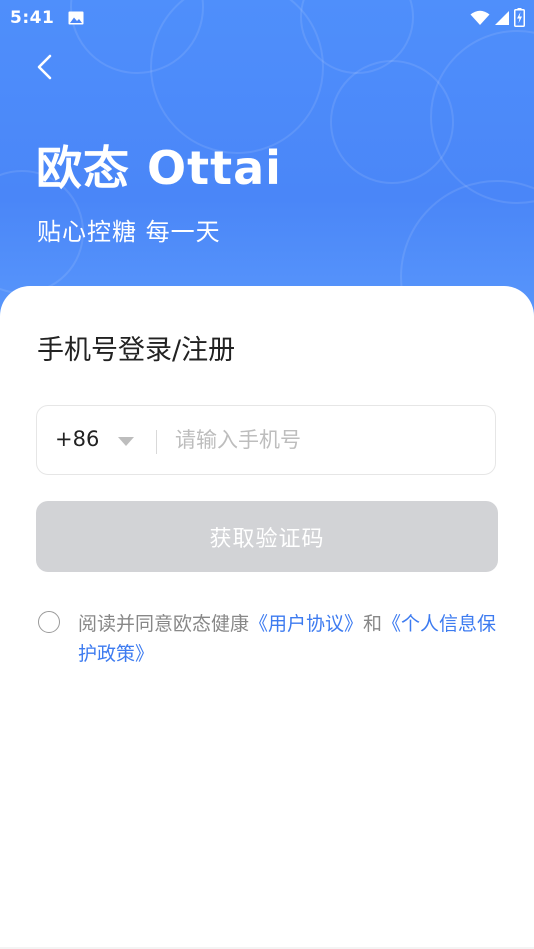  Describe the element at coordinates (77, 439) in the screenshot. I see `country-code: +86` at that location.